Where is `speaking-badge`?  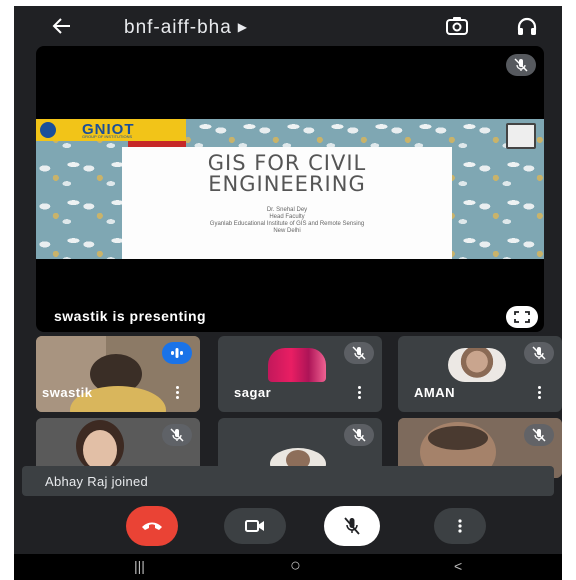
speaking-badge is located at coordinates (177, 353).